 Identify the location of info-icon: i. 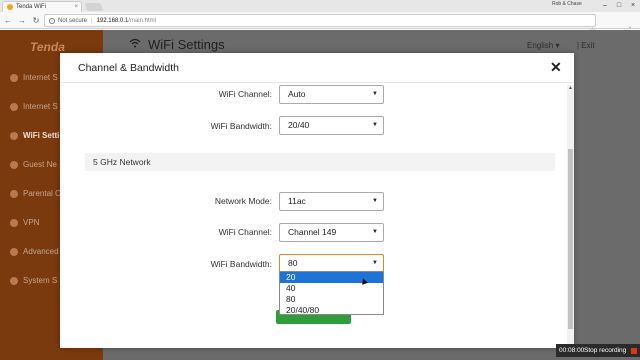
(52, 20).